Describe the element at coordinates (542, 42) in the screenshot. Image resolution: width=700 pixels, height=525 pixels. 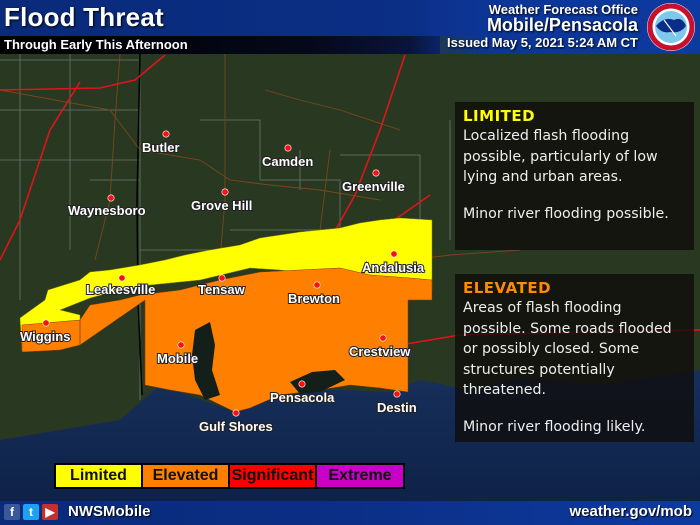
I see `issued-time: Issued May 5, 2021 5:24 AM CT` at that location.